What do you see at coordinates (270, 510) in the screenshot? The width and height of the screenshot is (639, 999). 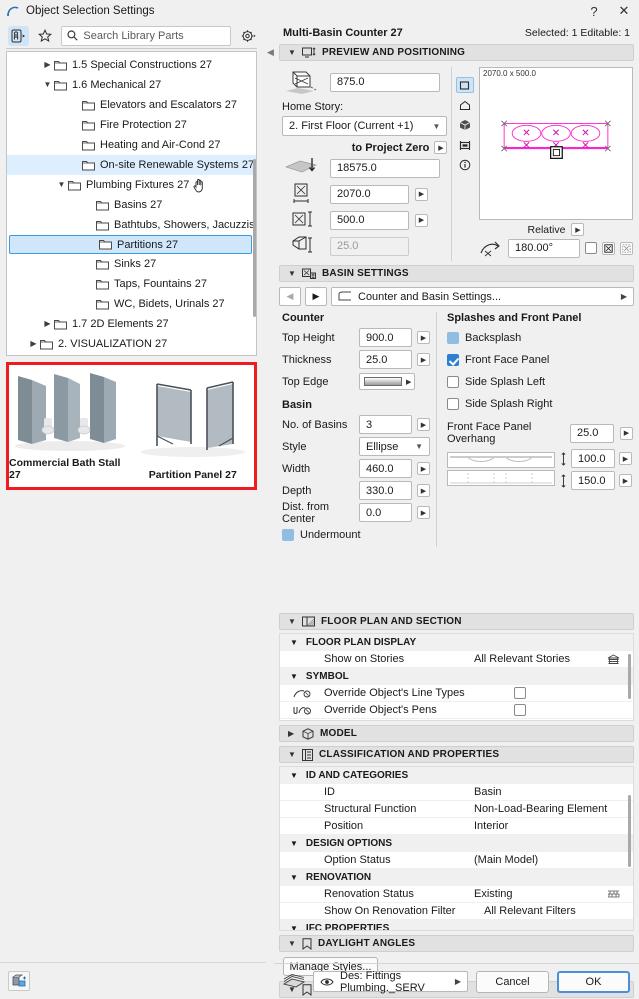 I see `panel-splitter: ◀` at bounding box center [270, 510].